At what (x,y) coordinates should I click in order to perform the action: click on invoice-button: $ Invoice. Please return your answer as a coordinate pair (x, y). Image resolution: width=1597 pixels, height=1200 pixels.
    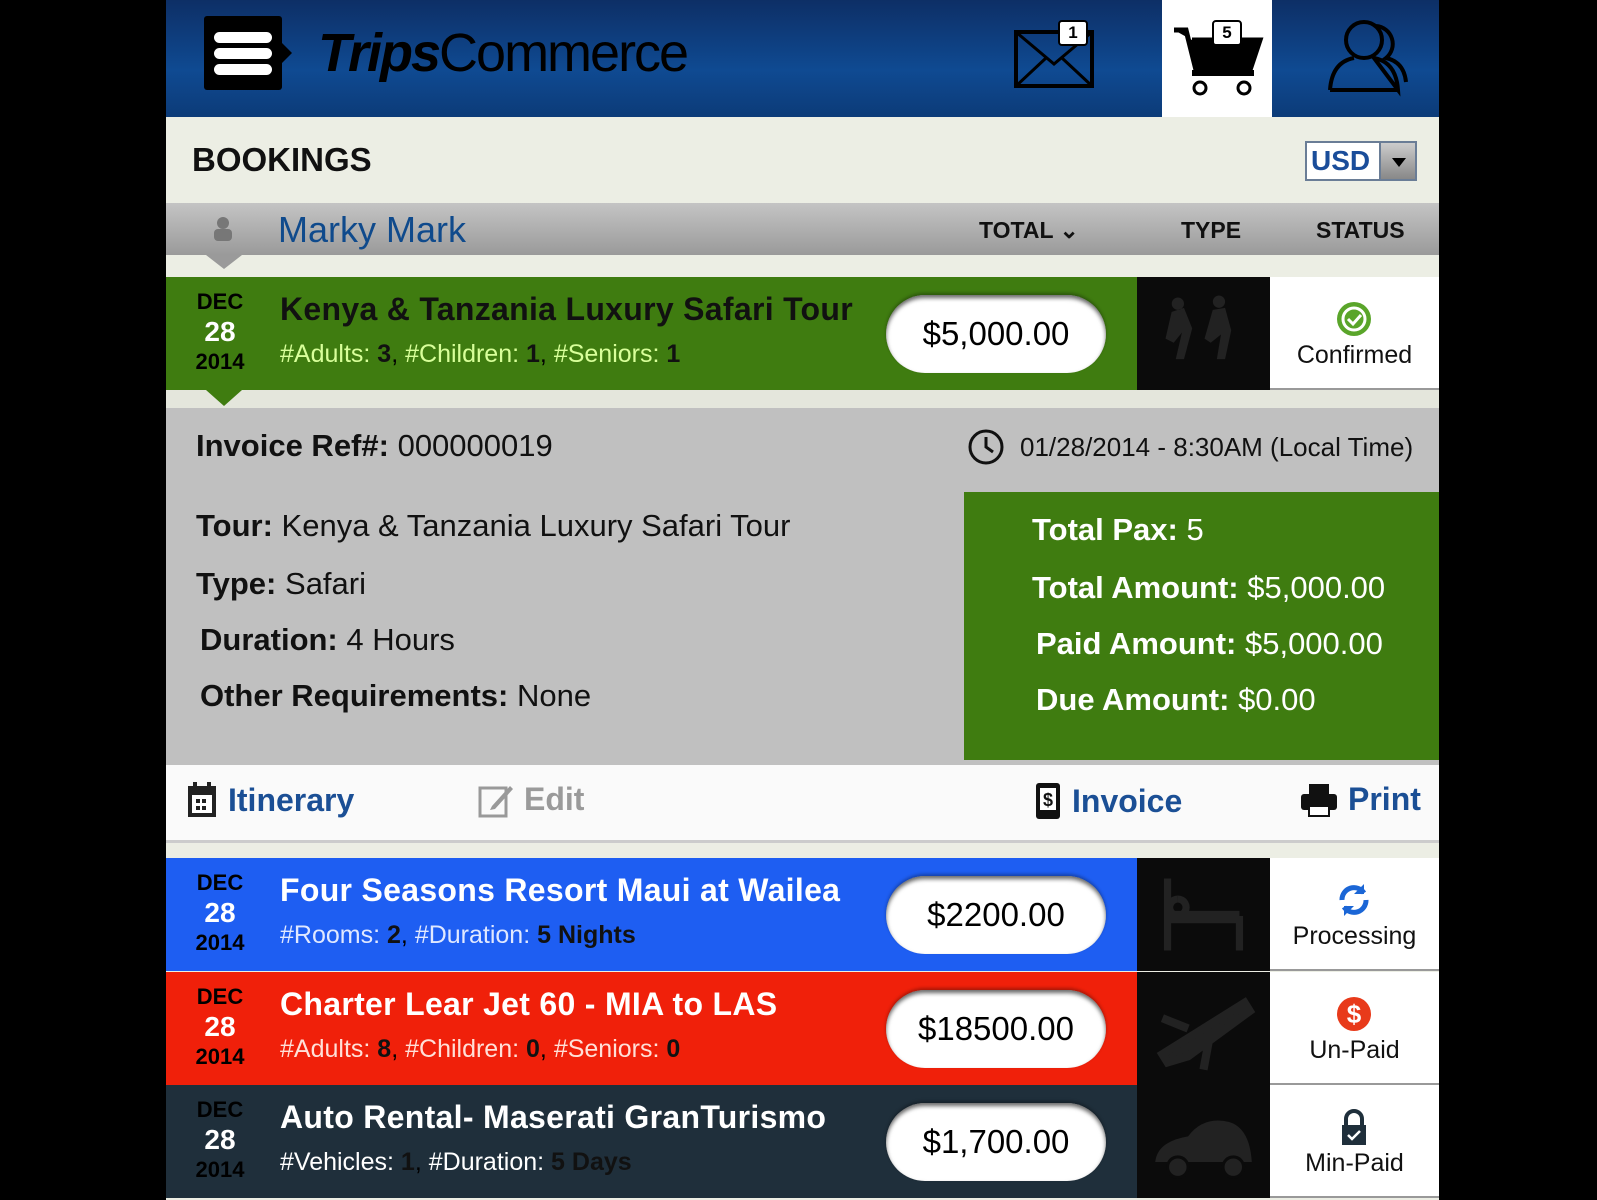
    Looking at the image, I should click on (1108, 801).